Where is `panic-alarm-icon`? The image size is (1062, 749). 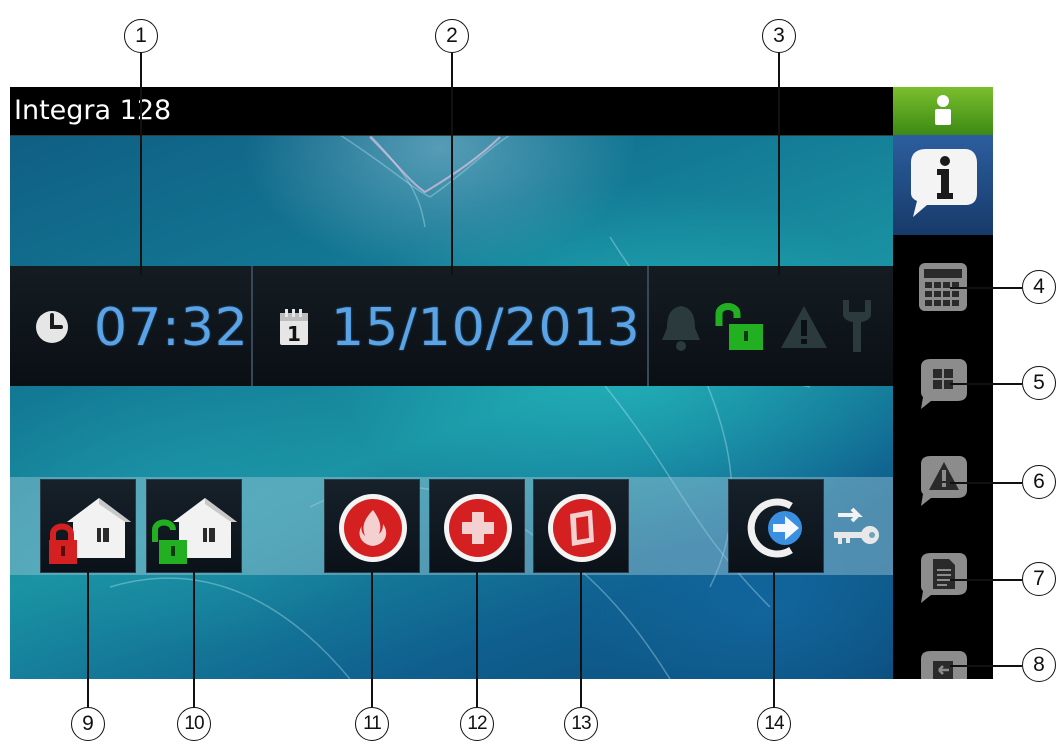
panic-alarm-icon is located at coordinates (582, 528).